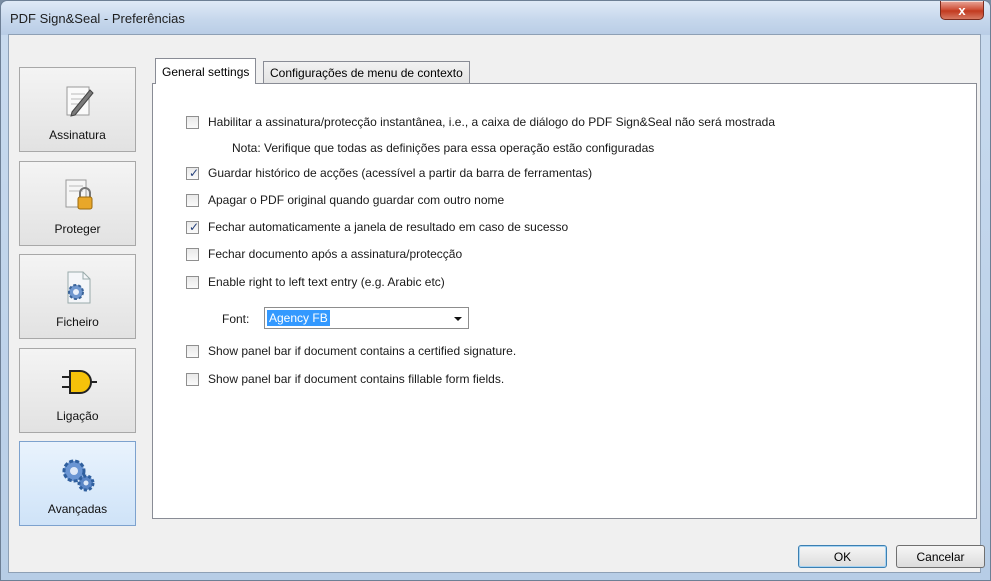 This screenshot has height=581, width=991. I want to click on close-button: x, so click(962, 10).